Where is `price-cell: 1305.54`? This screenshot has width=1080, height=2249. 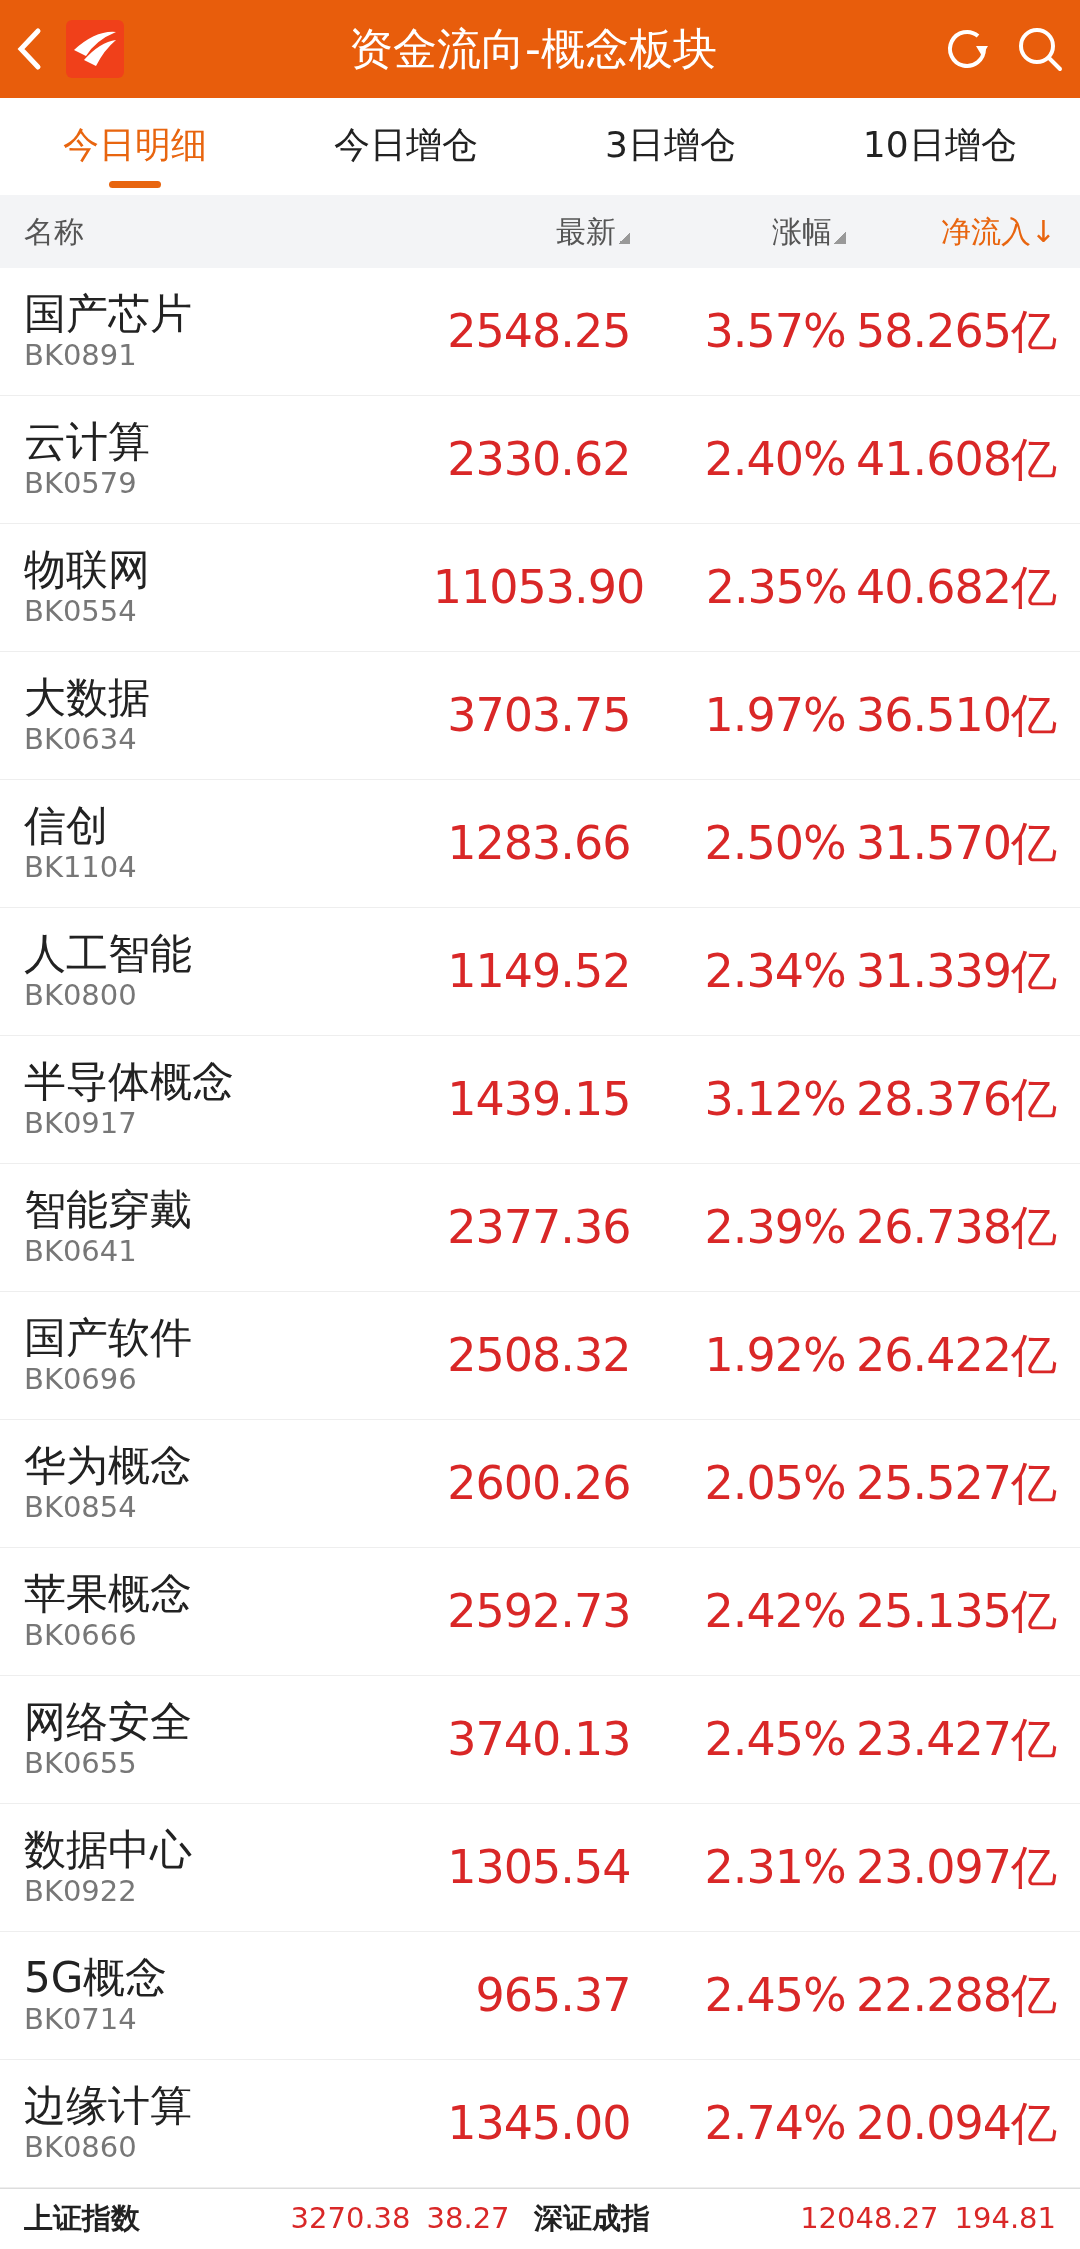 price-cell: 1305.54 is located at coordinates (539, 1867).